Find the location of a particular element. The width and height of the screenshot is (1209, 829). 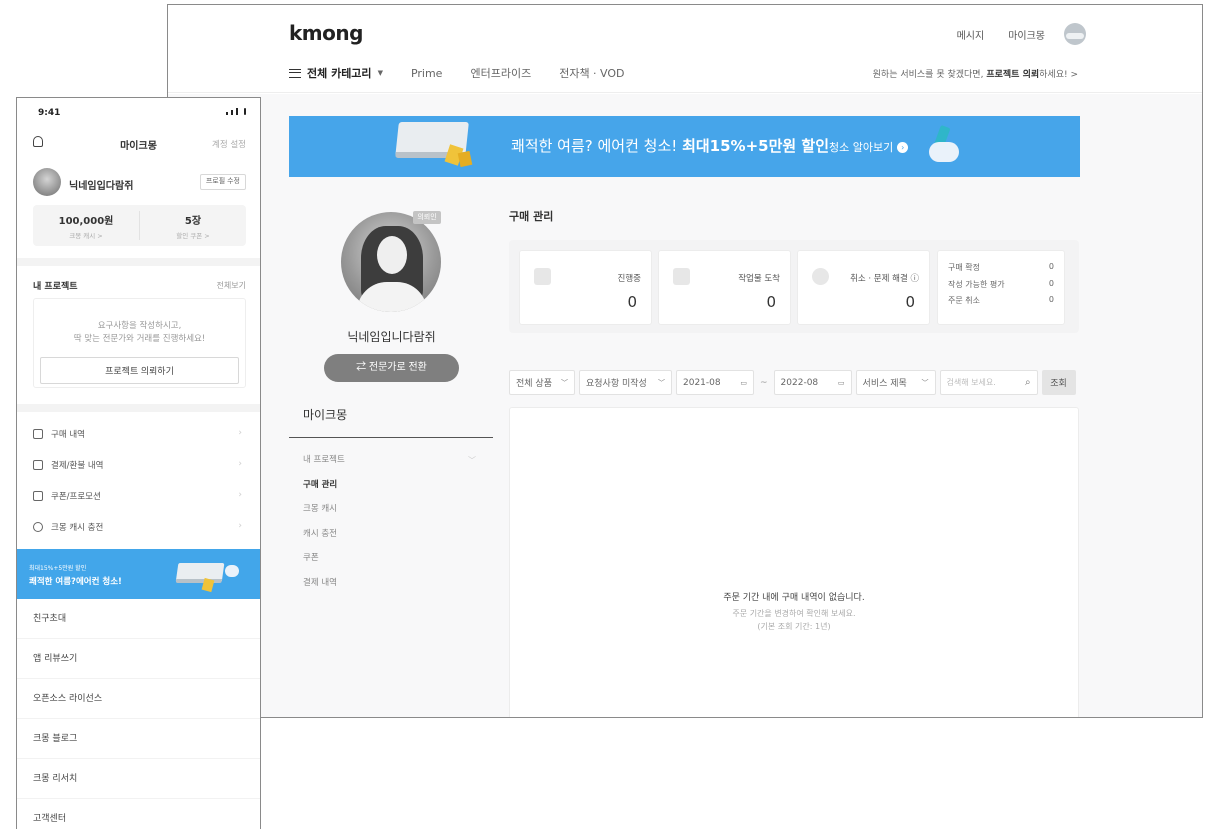

stat-row-value: 0 is located at coordinates (1051, 299).